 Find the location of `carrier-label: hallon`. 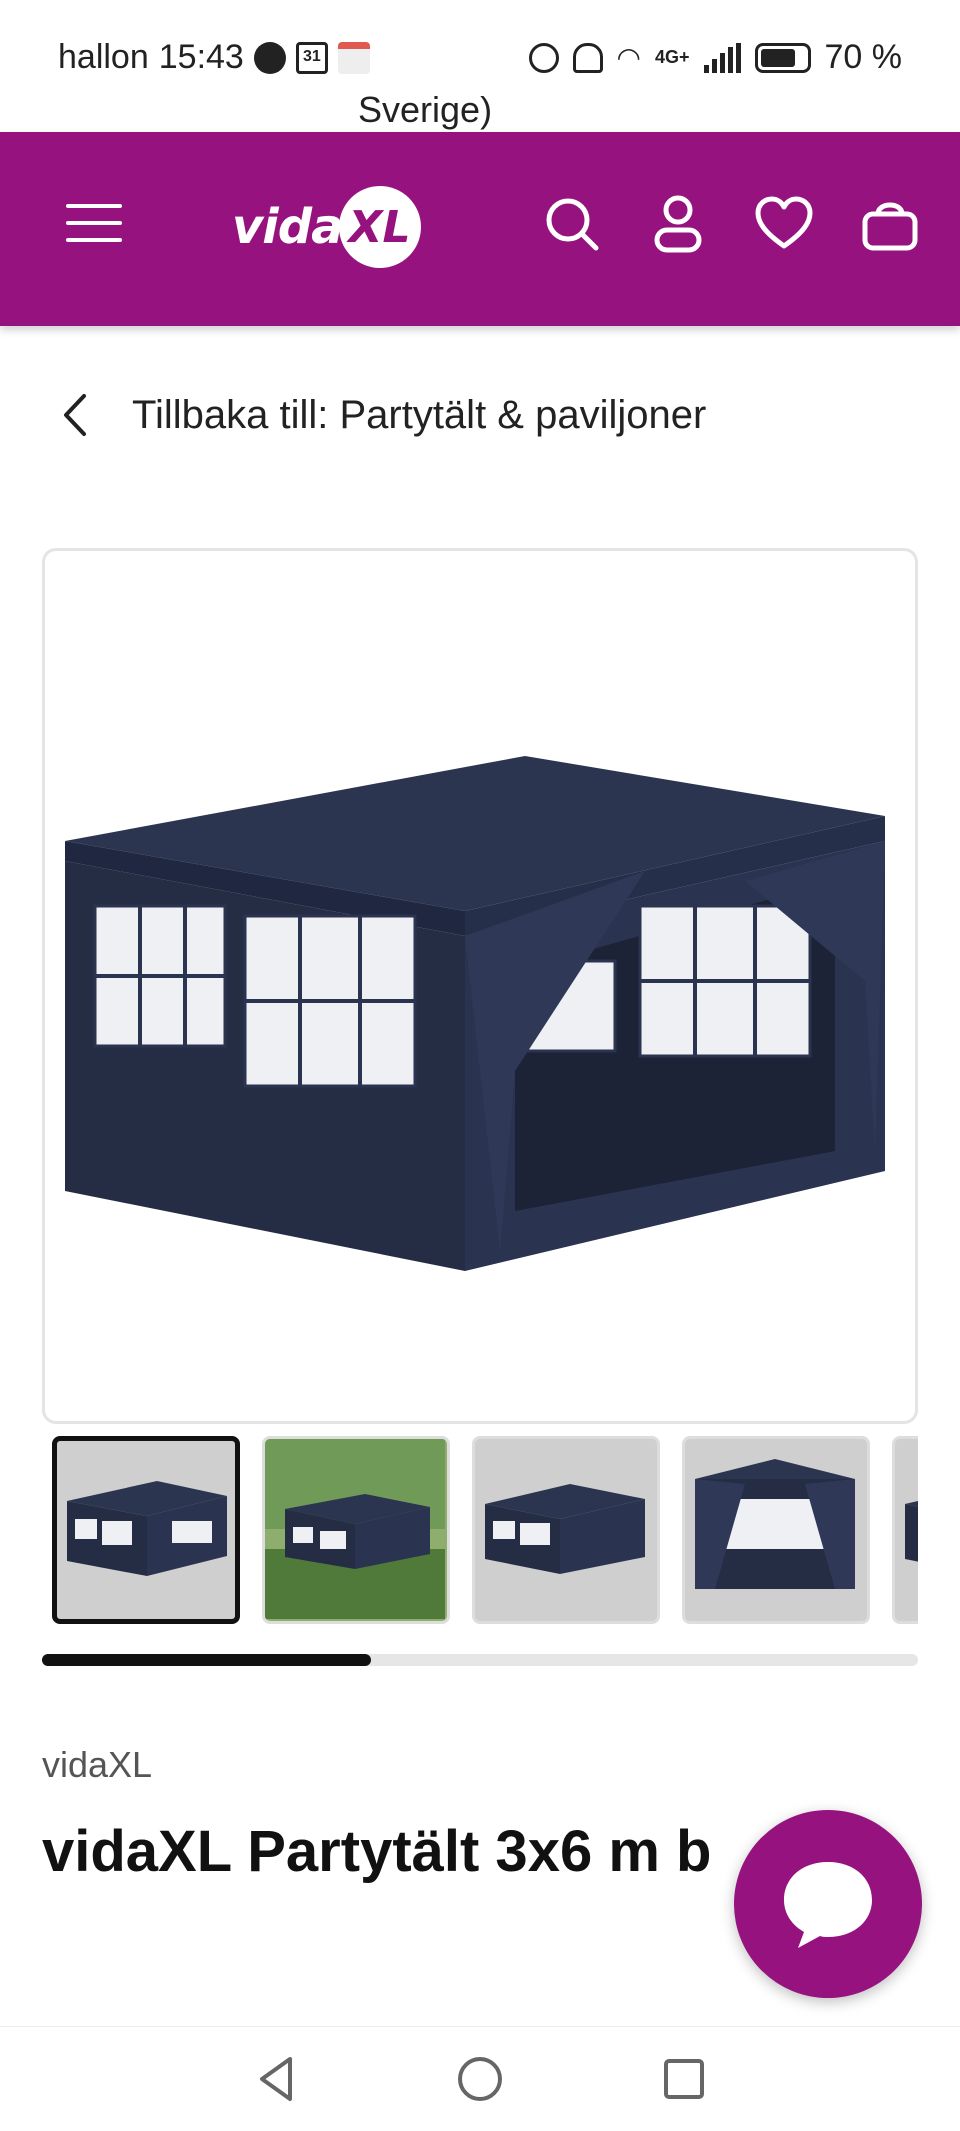

carrier-label: hallon is located at coordinates (103, 57).